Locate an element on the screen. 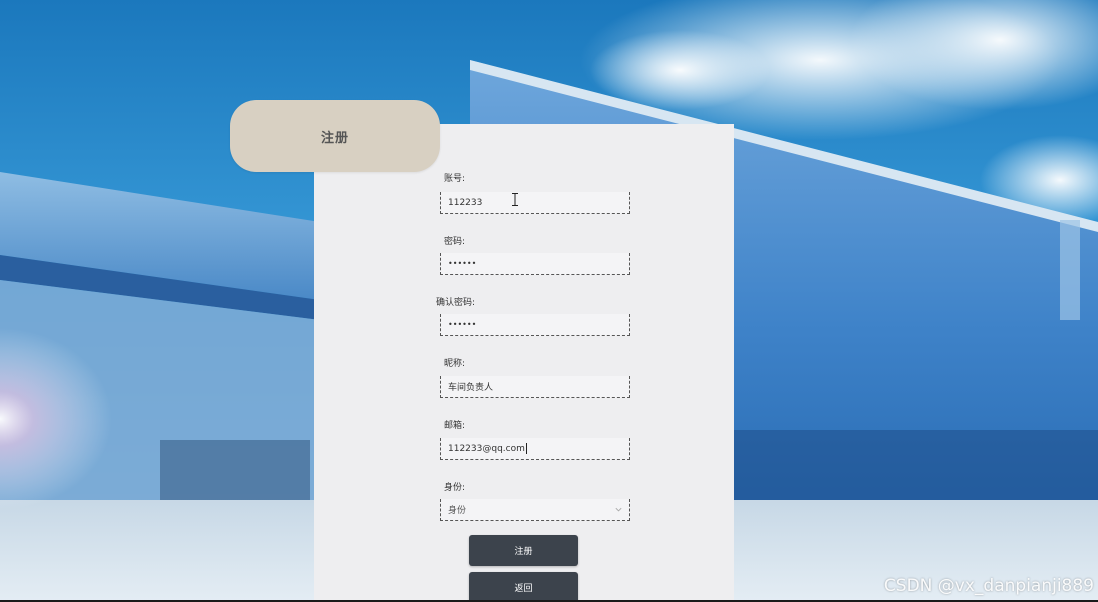  confirm-password-value: •••••• is located at coordinates (462, 324).